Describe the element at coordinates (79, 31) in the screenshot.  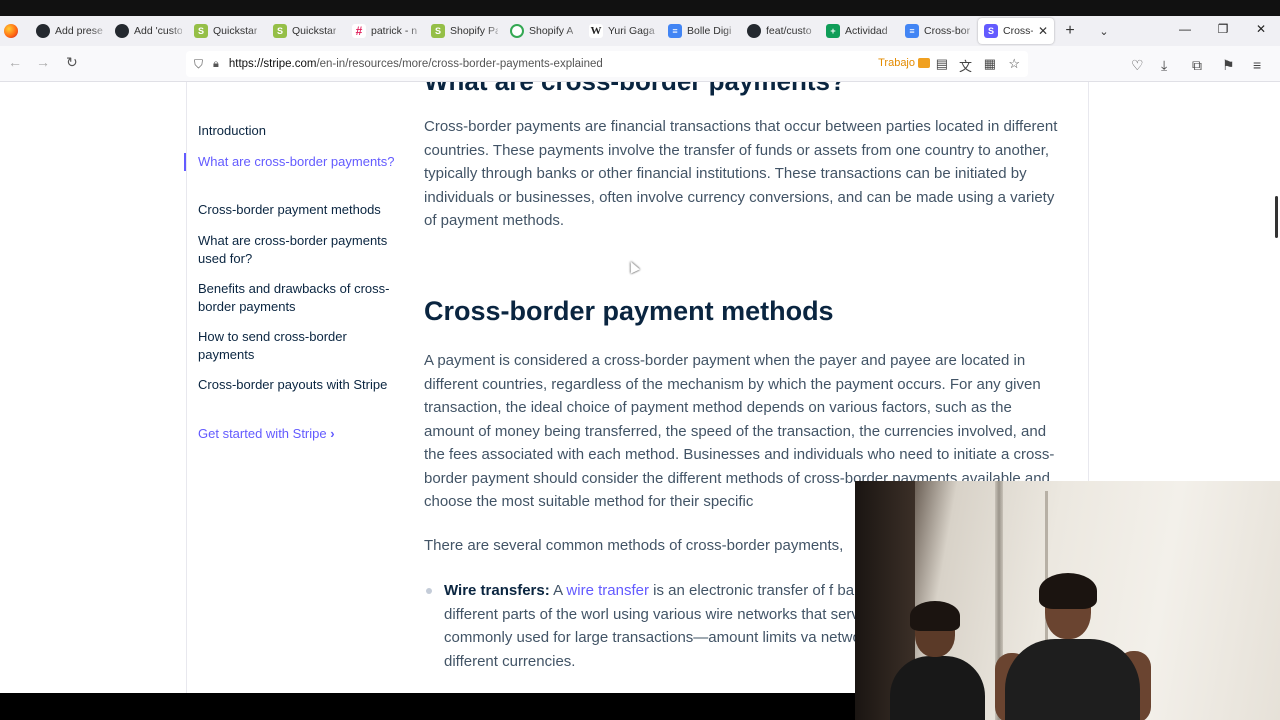
I see `tab-label: Add prese` at that location.